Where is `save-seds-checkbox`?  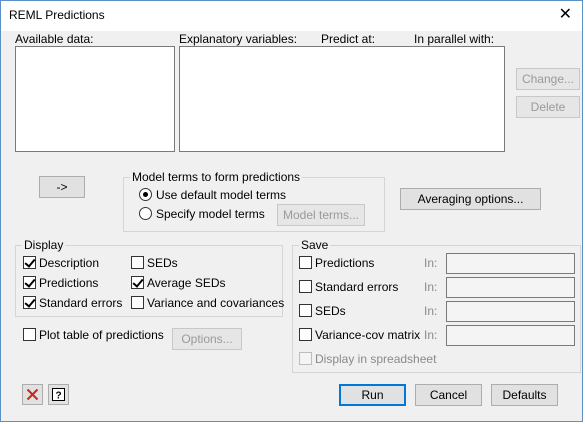 save-seds-checkbox is located at coordinates (305, 310).